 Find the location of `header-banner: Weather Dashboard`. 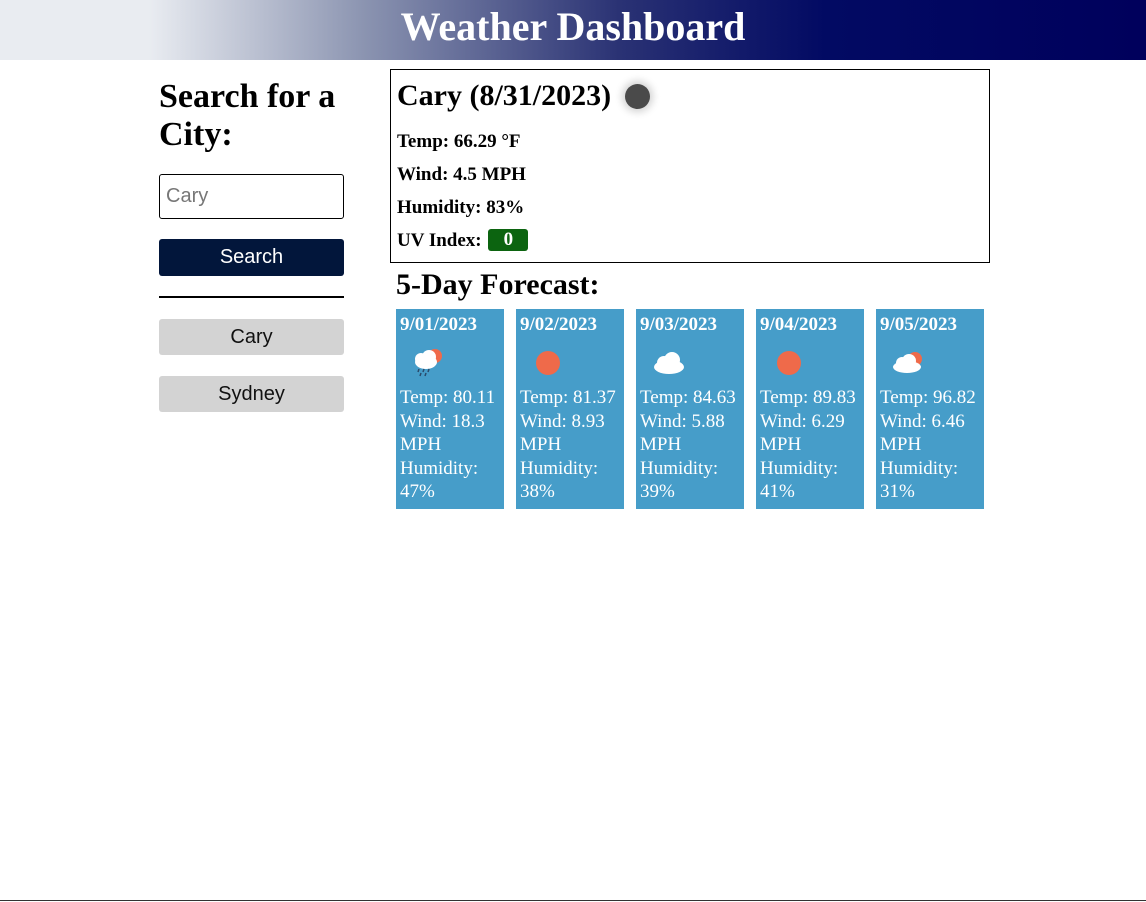

header-banner: Weather Dashboard is located at coordinates (573, 30).